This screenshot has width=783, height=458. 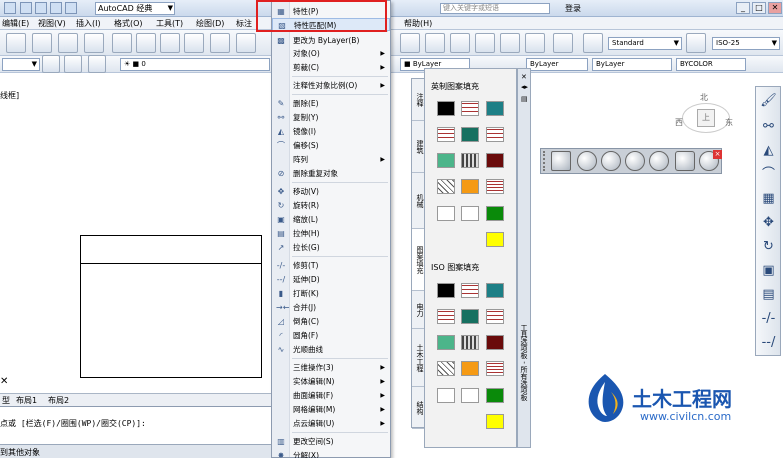 What do you see at coordinates (460, 43) in the screenshot?
I see `tool-palettes-icon` at bounding box center [460, 43].